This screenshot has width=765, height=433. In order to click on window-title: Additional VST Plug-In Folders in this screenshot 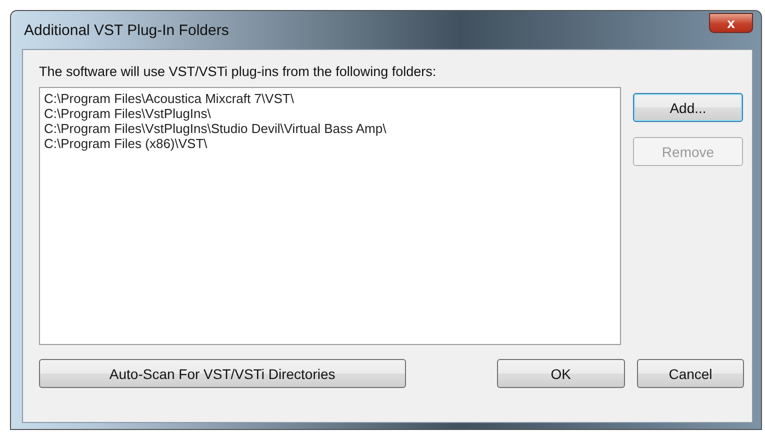, I will do `click(126, 30)`.